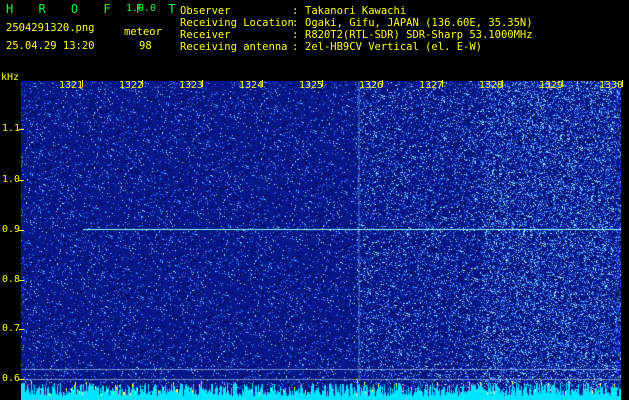 The image size is (629, 400). What do you see at coordinates (205, 11) in the screenshot?
I see `info-label-observer: Observer` at bounding box center [205, 11].